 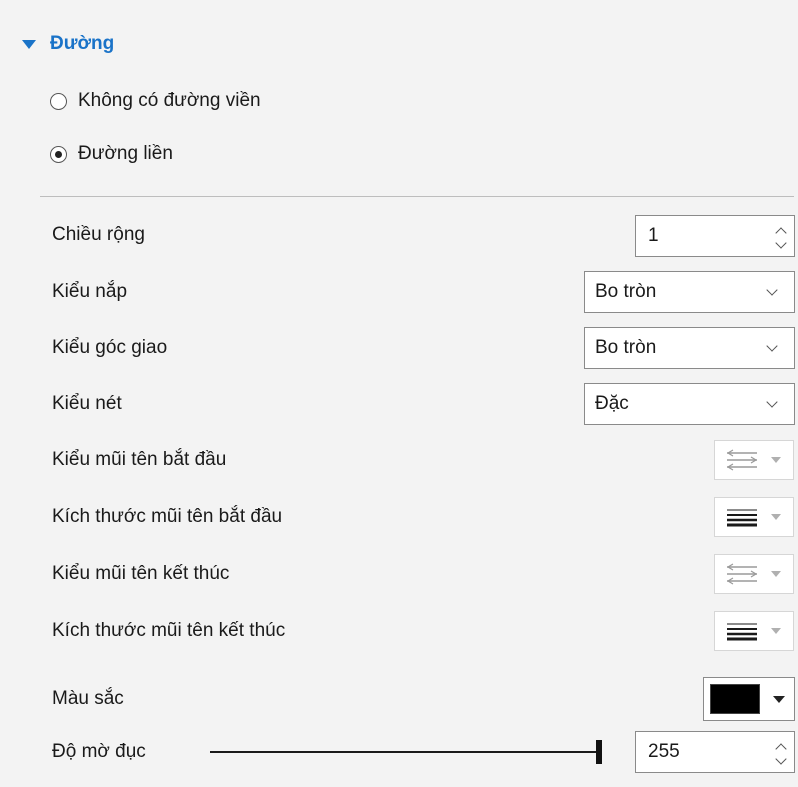 I want to click on cap-type-label: Kiểu nắp, so click(x=90, y=291).